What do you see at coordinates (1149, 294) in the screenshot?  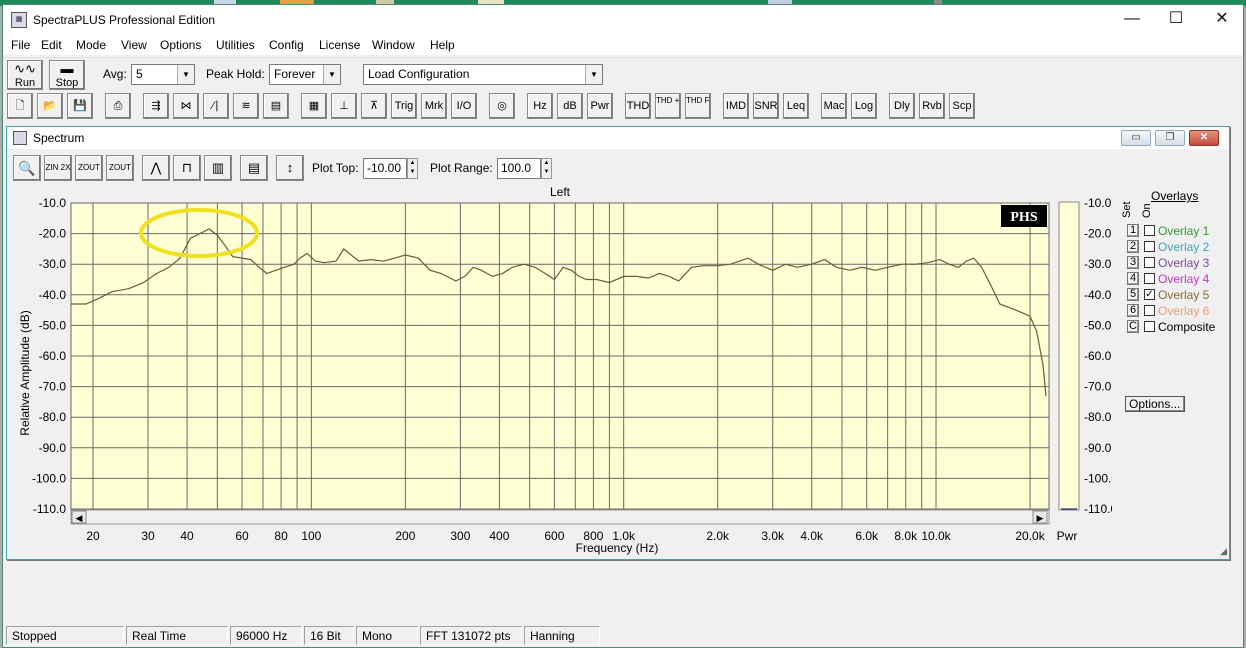 I see `overlay-on-checkbox: ✓` at bounding box center [1149, 294].